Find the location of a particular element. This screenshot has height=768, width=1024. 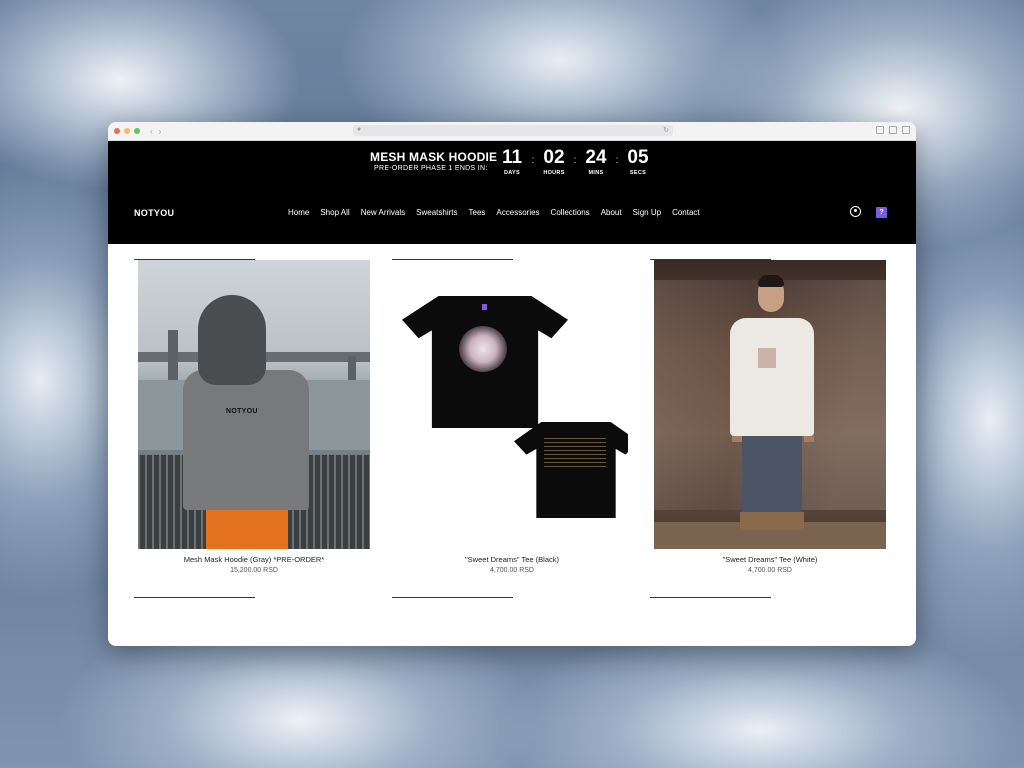

share-icon is located at coordinates (880, 130).